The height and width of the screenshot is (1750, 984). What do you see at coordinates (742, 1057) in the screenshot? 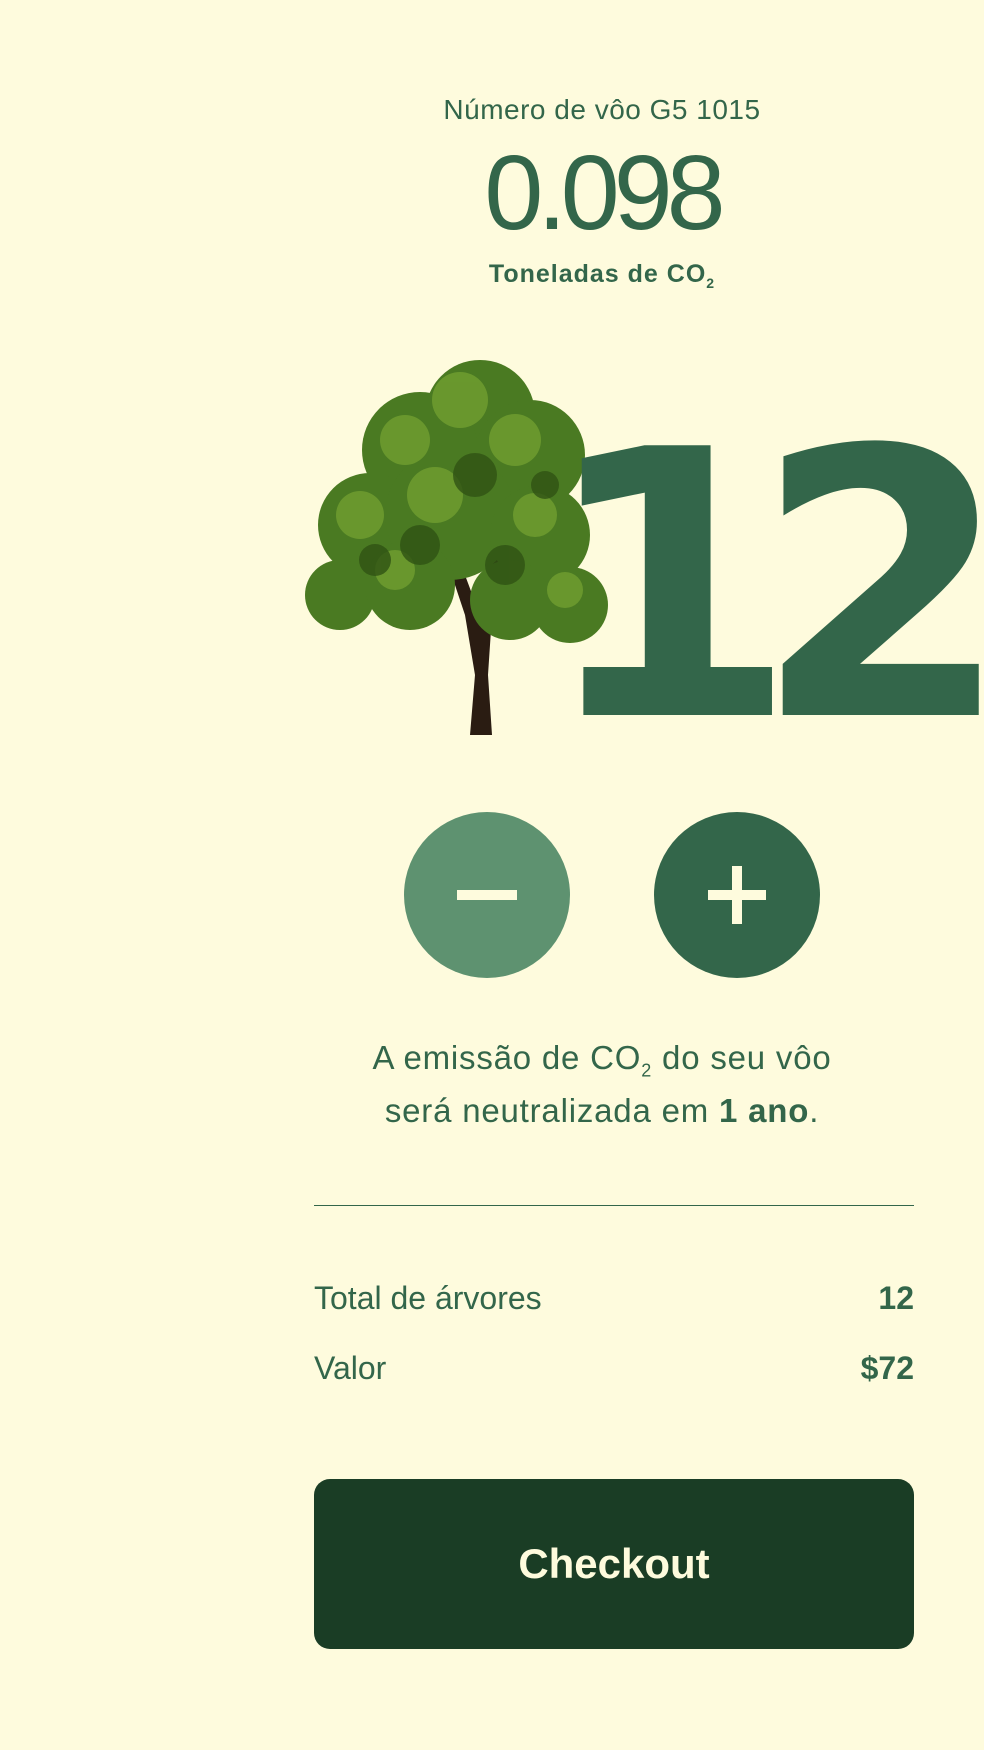
I see `neutralization-text-b: do seu vôo` at bounding box center [742, 1057].